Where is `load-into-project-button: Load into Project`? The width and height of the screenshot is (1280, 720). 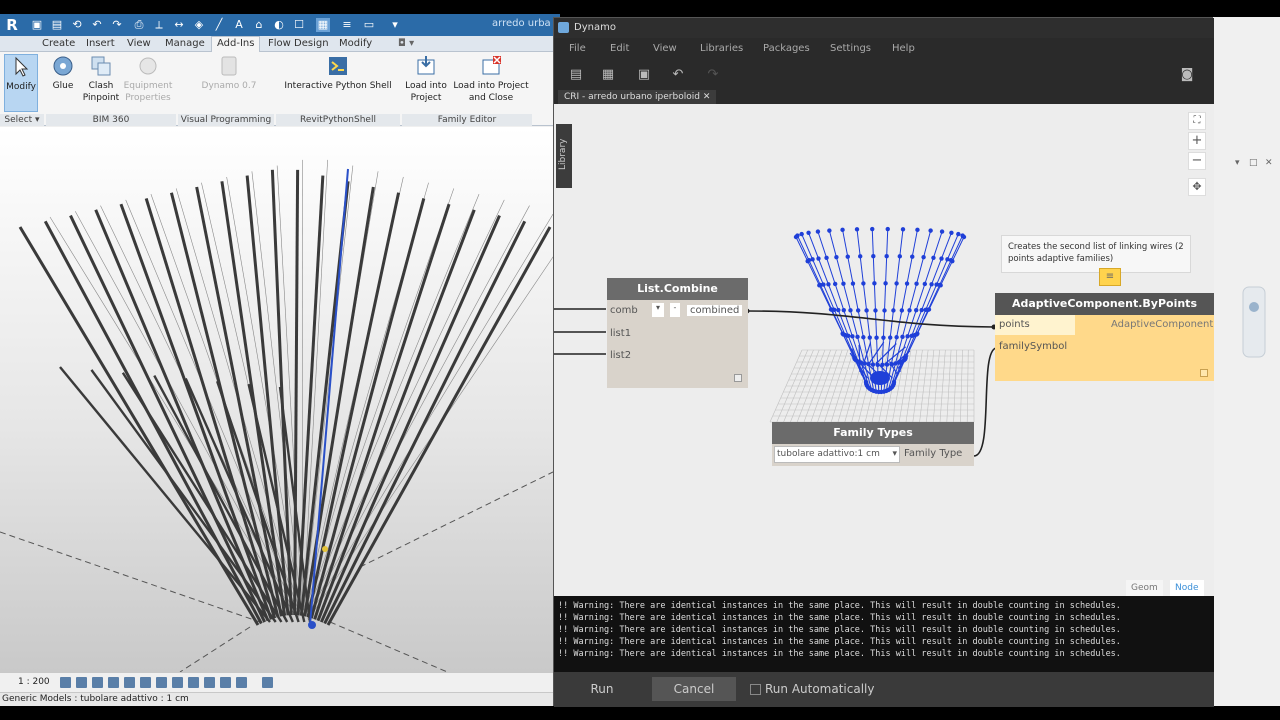 load-into-project-button: Load into Project is located at coordinates (426, 79).